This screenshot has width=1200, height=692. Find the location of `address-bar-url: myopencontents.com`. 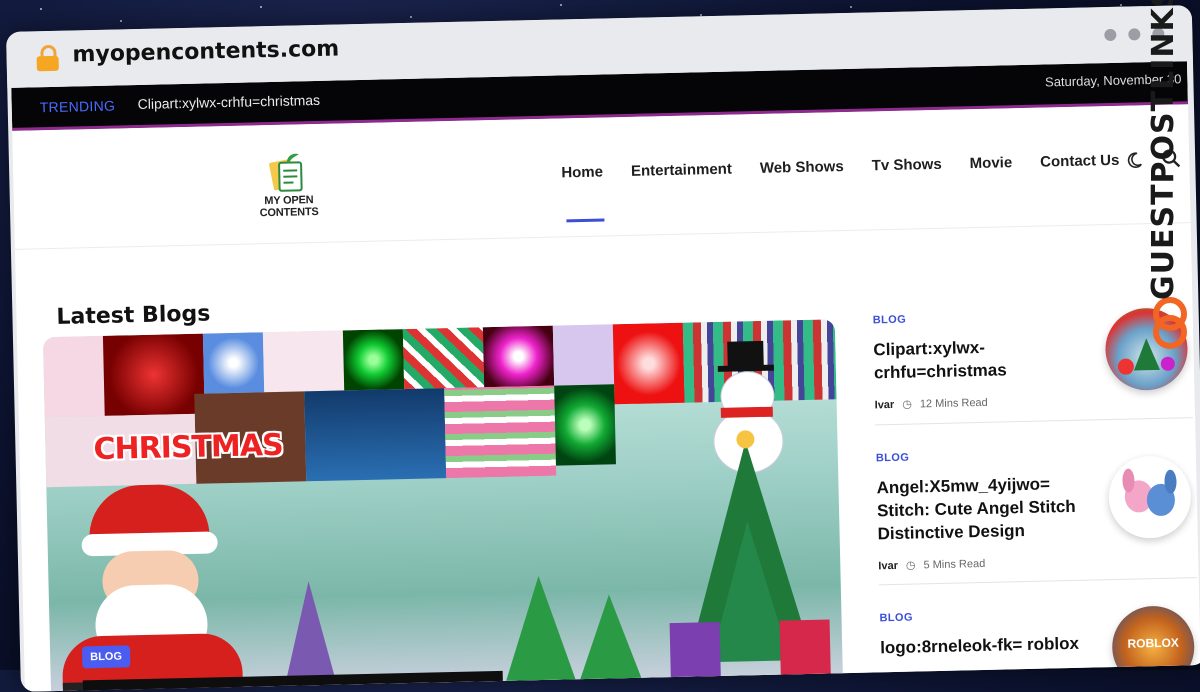

address-bar-url: myopencontents.com is located at coordinates (205, 51).